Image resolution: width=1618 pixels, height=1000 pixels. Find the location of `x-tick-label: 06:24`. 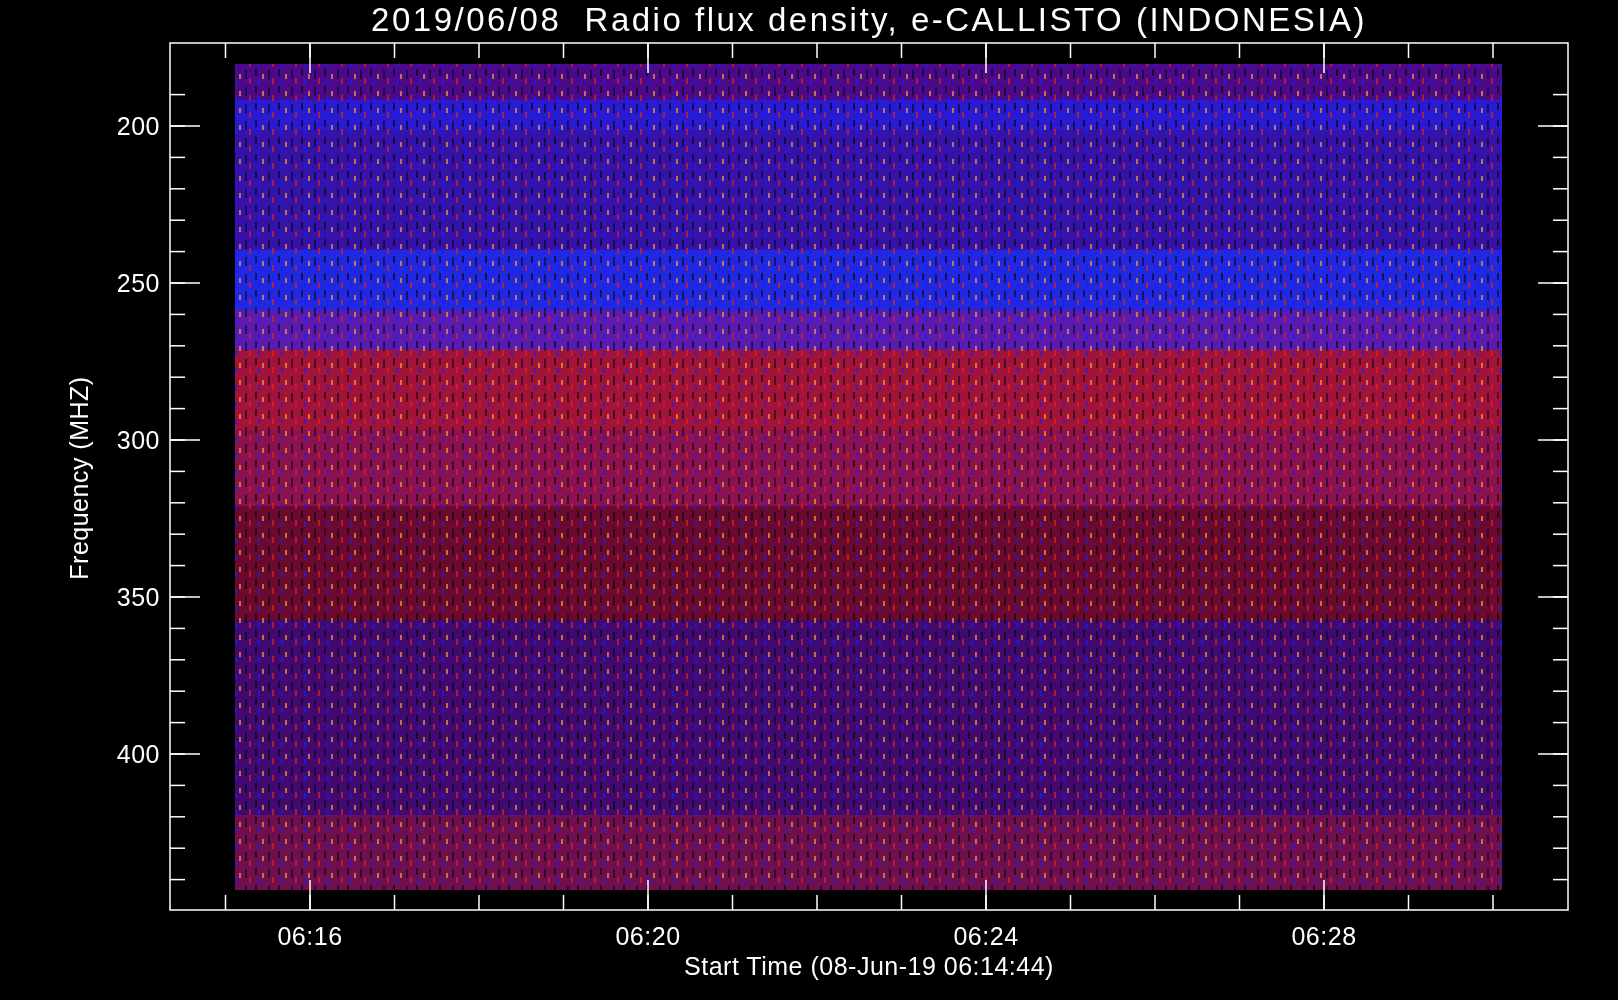

x-tick-label: 06:24 is located at coordinates (986, 936).